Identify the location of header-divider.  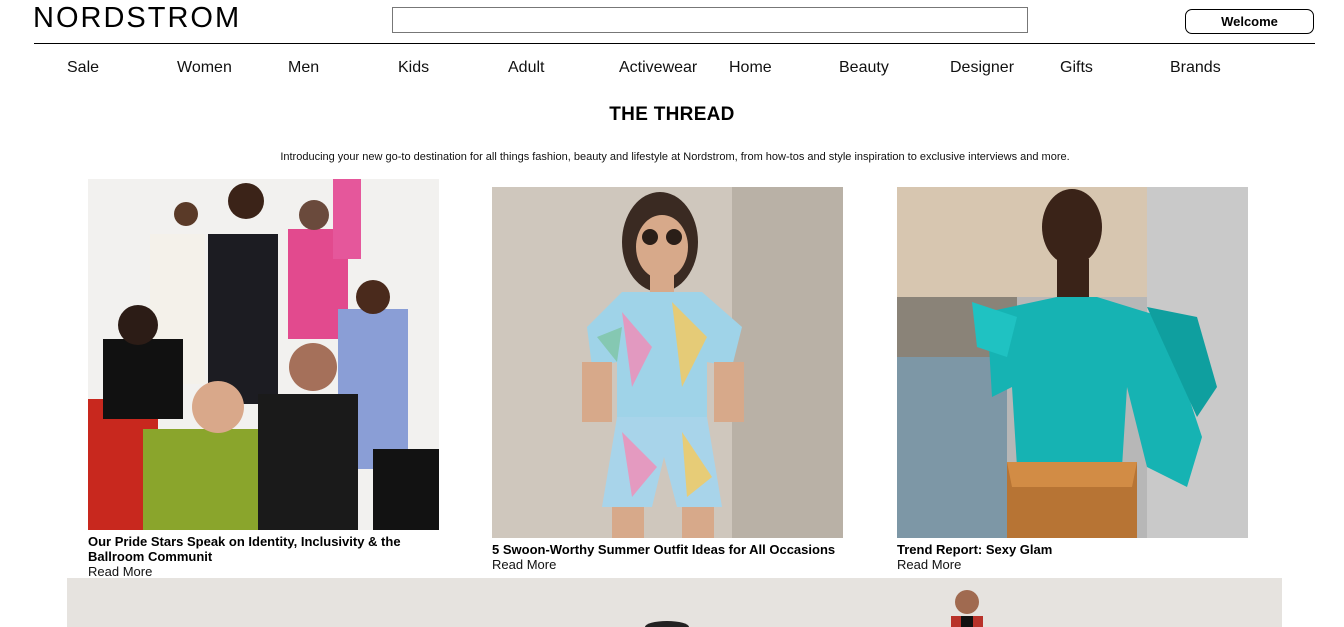
(674, 43).